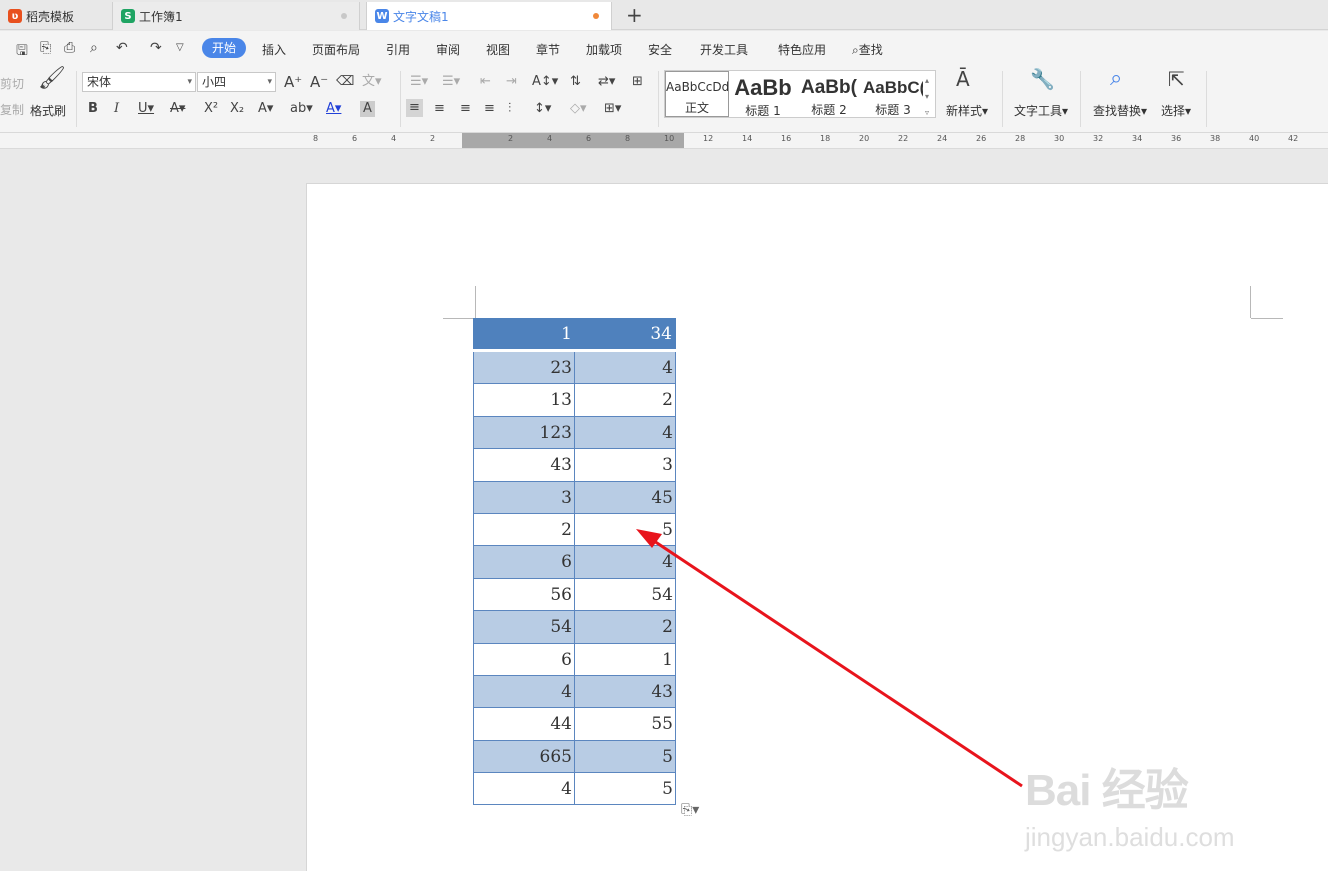 This screenshot has width=1328, height=871. I want to click on font-name-select: 宋体, so click(139, 82).